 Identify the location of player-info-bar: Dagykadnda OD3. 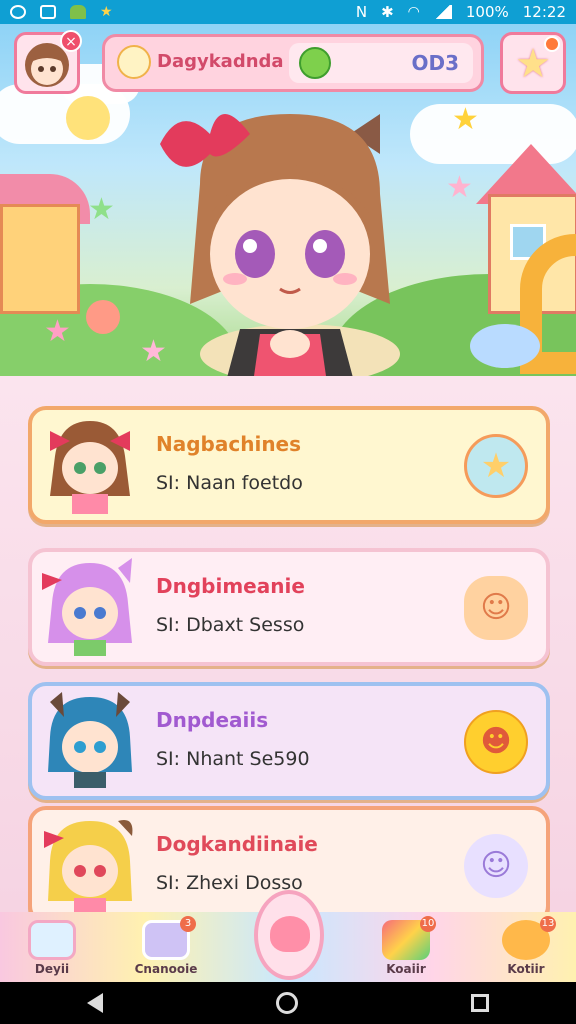
(293, 63).